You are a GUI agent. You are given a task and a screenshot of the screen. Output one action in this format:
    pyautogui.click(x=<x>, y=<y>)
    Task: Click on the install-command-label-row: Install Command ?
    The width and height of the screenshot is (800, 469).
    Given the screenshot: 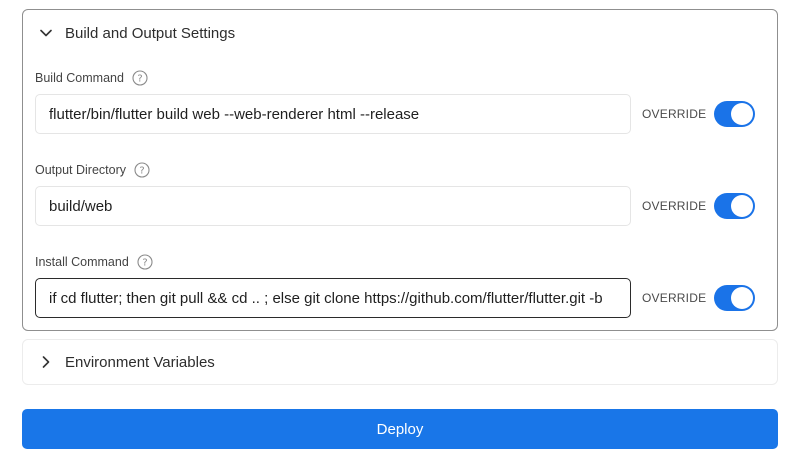 What is the action you would take?
    pyautogui.click(x=94, y=262)
    